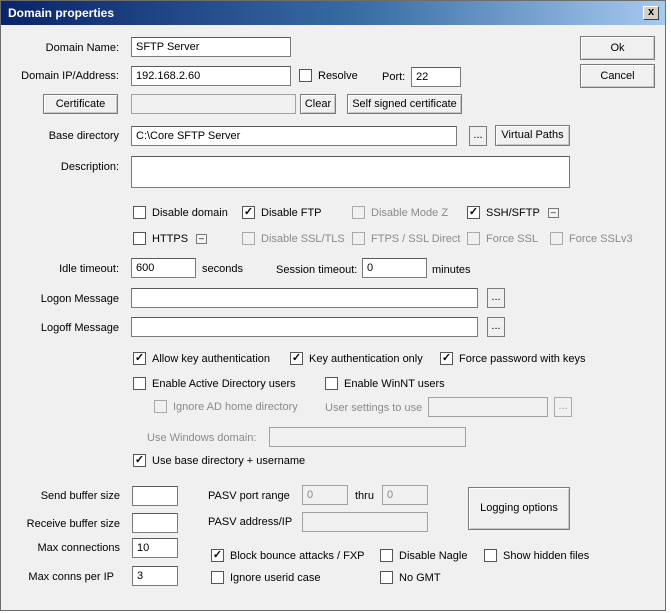 This screenshot has width=671, height=613. I want to click on windows-domain-input, so click(367, 437).